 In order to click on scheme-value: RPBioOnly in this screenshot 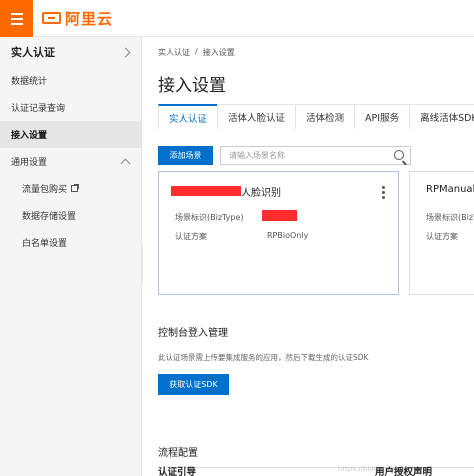, I will do `click(288, 235)`.